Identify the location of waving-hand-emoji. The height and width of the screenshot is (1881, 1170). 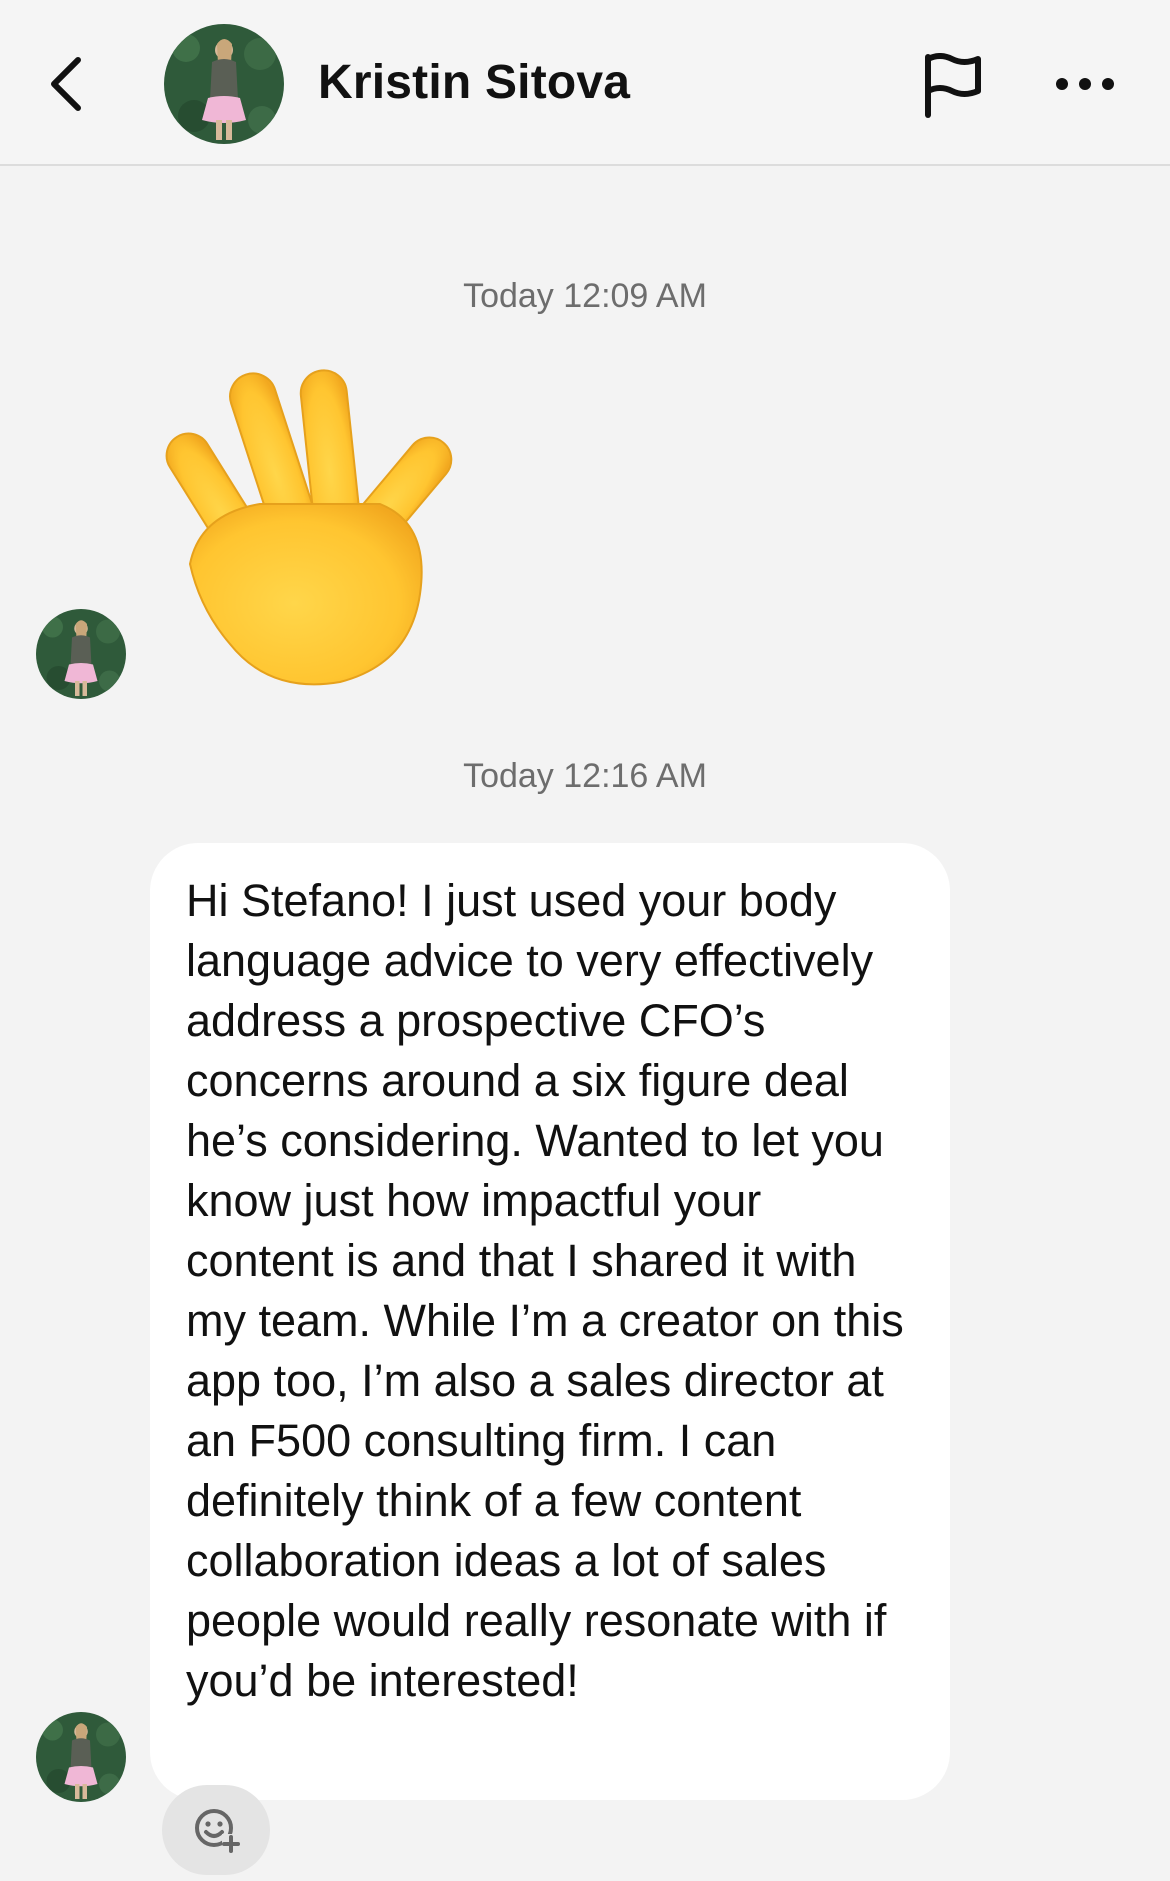
(320, 529).